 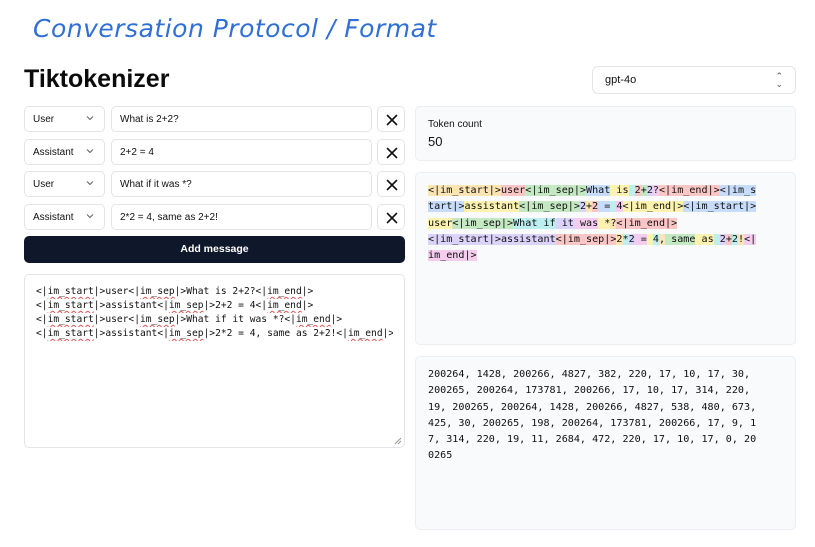 I want to click on model-select-value: gpt-4o, so click(x=621, y=80).